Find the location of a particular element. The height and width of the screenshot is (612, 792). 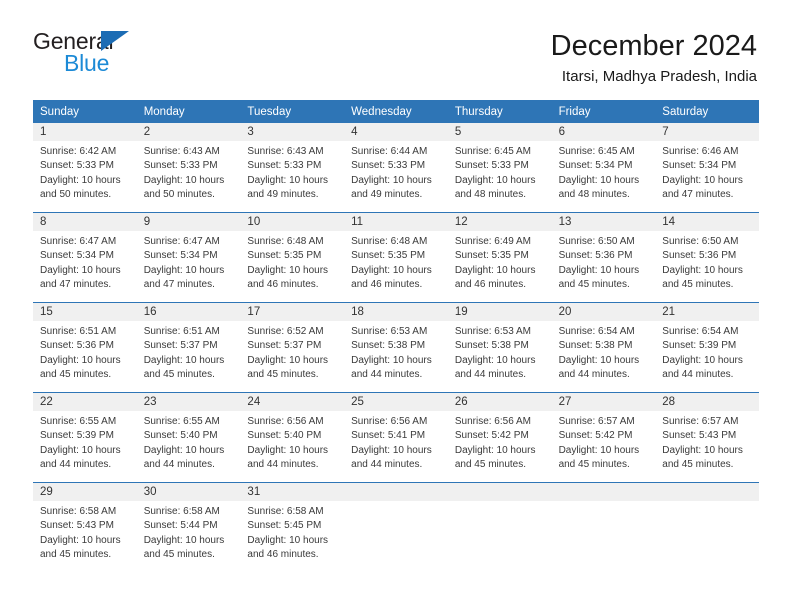

sunrise-text: Sunrise: 6:42 AM is located at coordinates (78, 151).